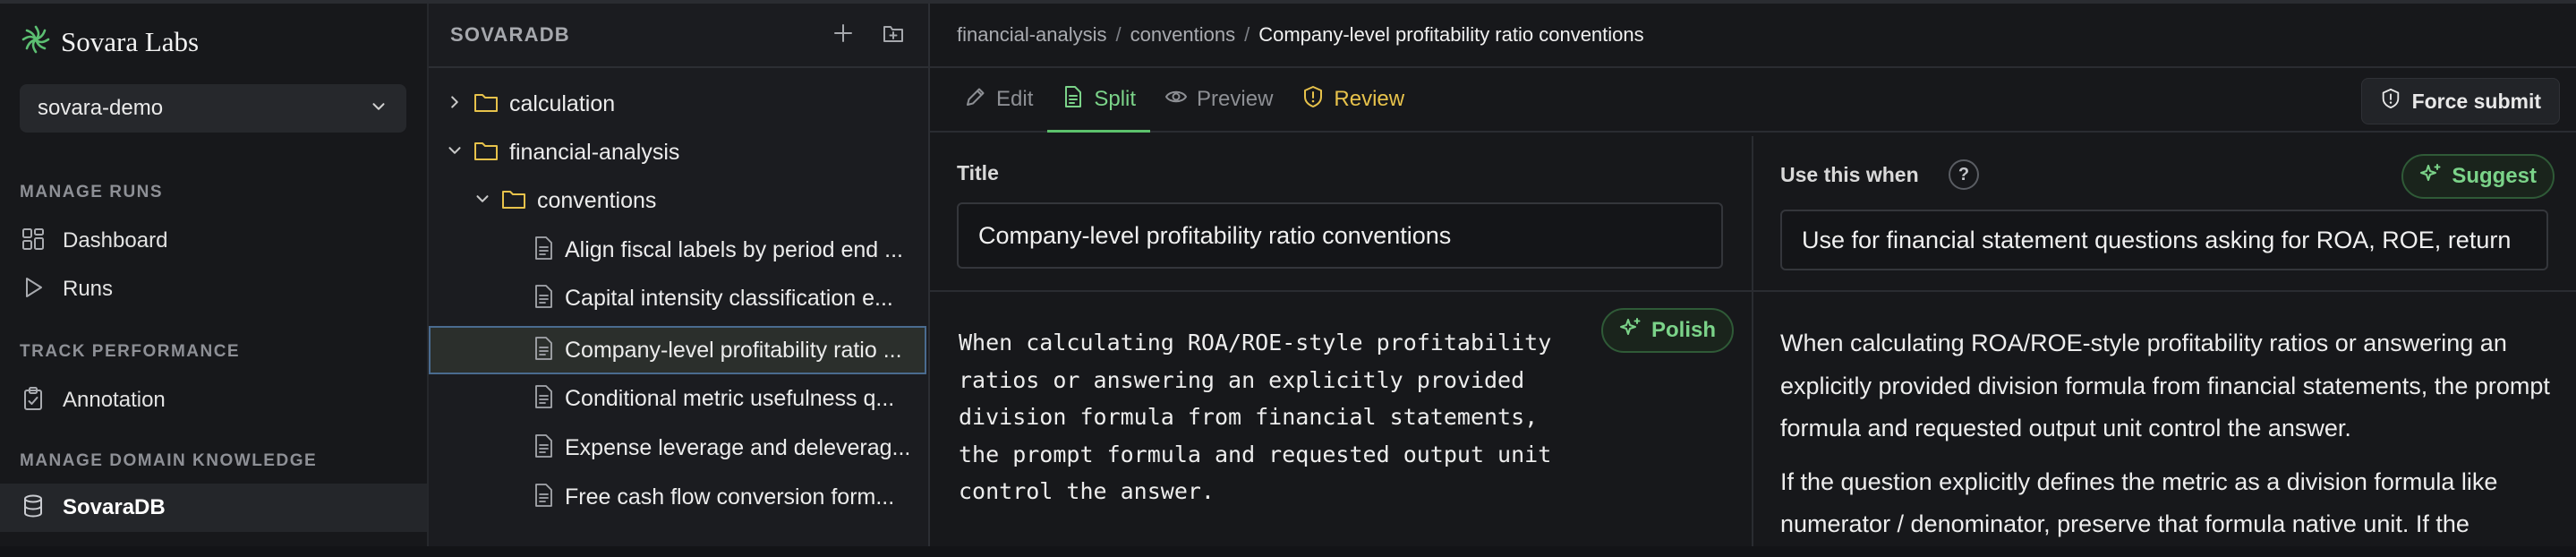 This screenshot has width=2576, height=557. Describe the element at coordinates (1235, 99) in the screenshot. I see `tab-label: Preview` at that location.